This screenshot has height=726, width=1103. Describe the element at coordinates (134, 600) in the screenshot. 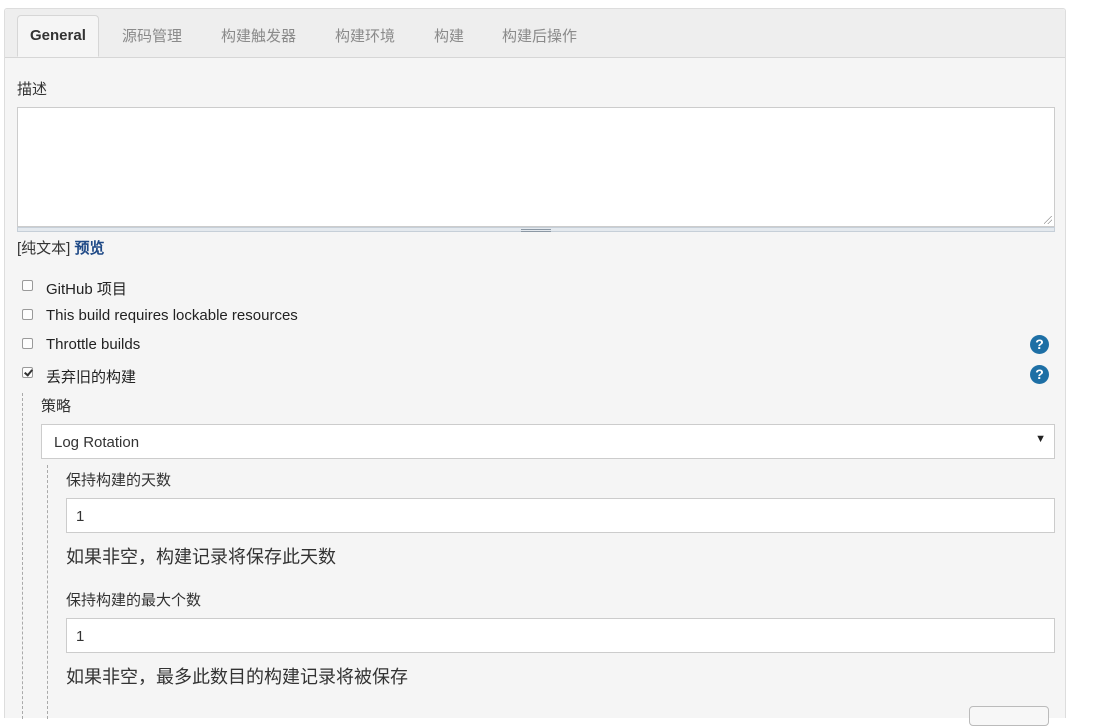

I see `max-builds-label: 保持构建的最大个数` at that location.